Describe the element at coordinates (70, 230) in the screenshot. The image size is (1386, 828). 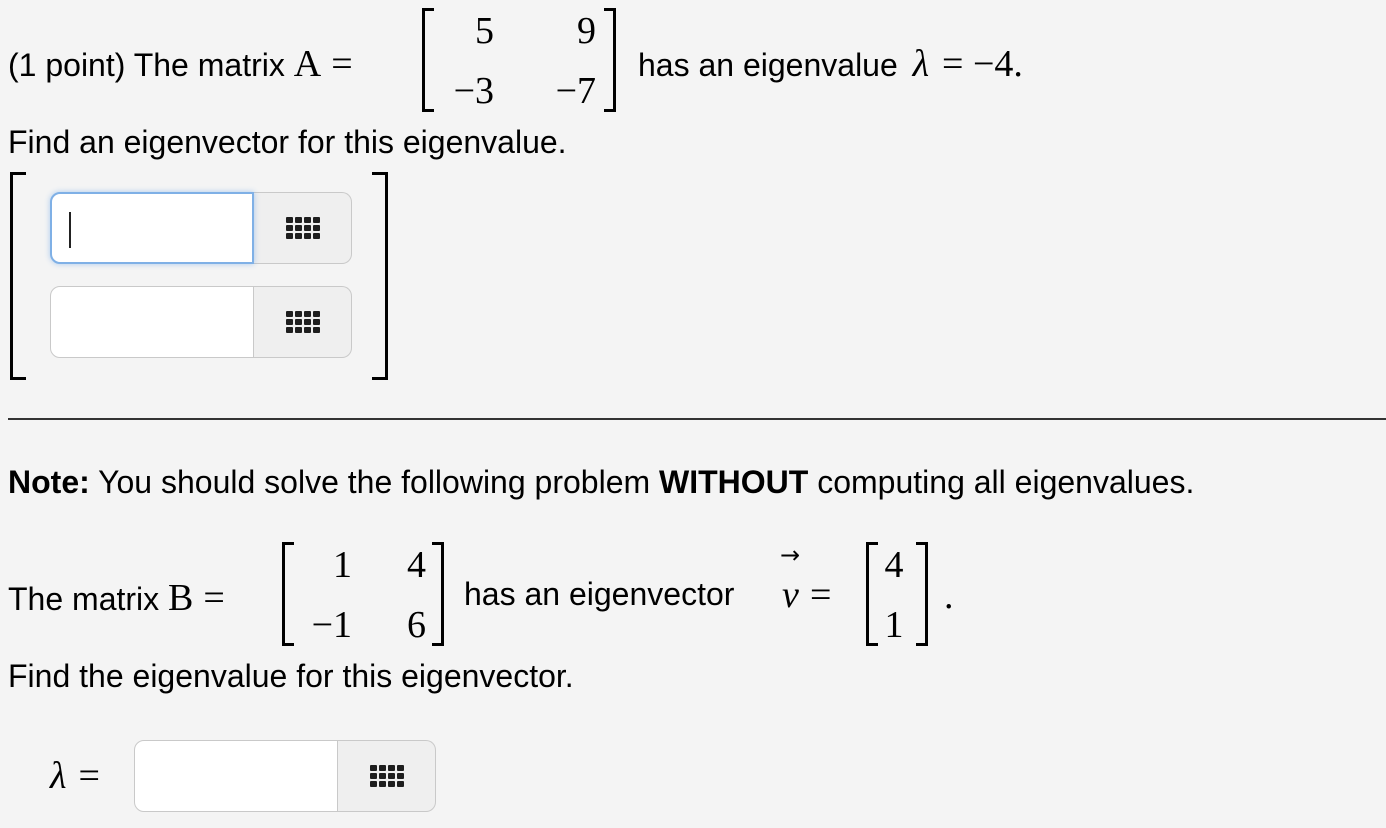
I see `text-caret` at that location.